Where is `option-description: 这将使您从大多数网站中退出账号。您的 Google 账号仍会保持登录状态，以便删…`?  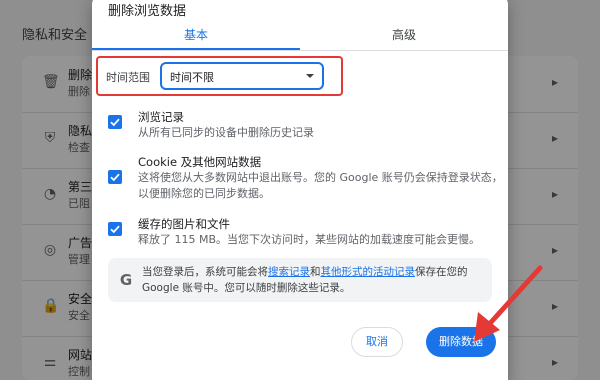 option-description: 这将使您从大多数网站中退出账号。您的 Google 账号仍会保持登录状态，以便删… is located at coordinates (320, 185).